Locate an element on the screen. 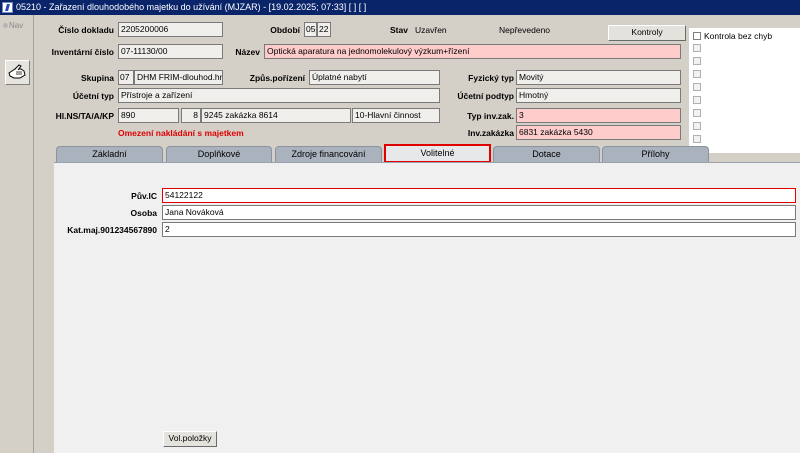 This screenshot has height=453, width=800. nav-indicator: Nav is located at coordinates (13, 25).